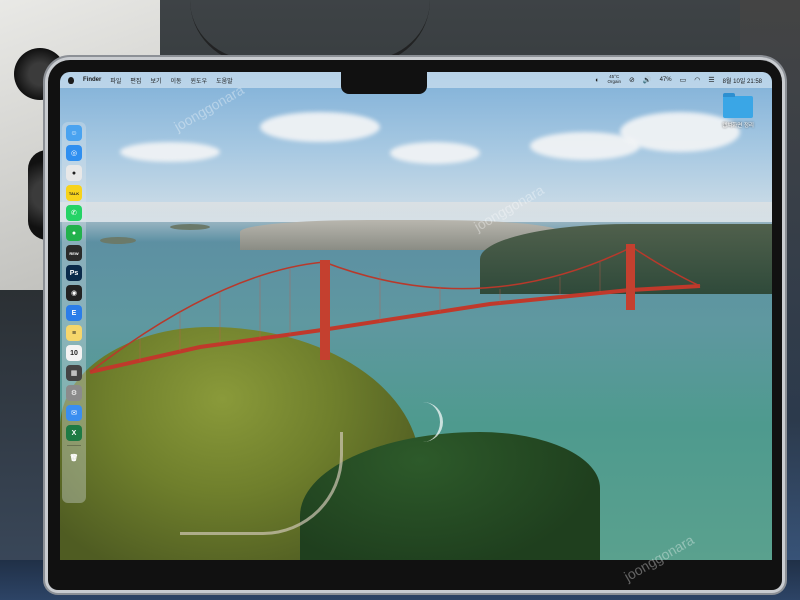  Describe the element at coordinates (135, 80) in the screenshot. I see `menu-edit: 편집` at that location.